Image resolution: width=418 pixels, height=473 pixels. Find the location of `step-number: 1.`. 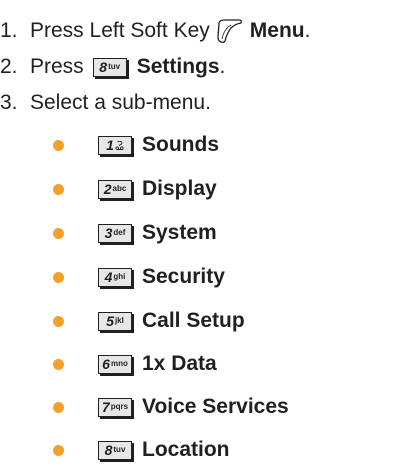

step-number: 1. is located at coordinates (9, 30).